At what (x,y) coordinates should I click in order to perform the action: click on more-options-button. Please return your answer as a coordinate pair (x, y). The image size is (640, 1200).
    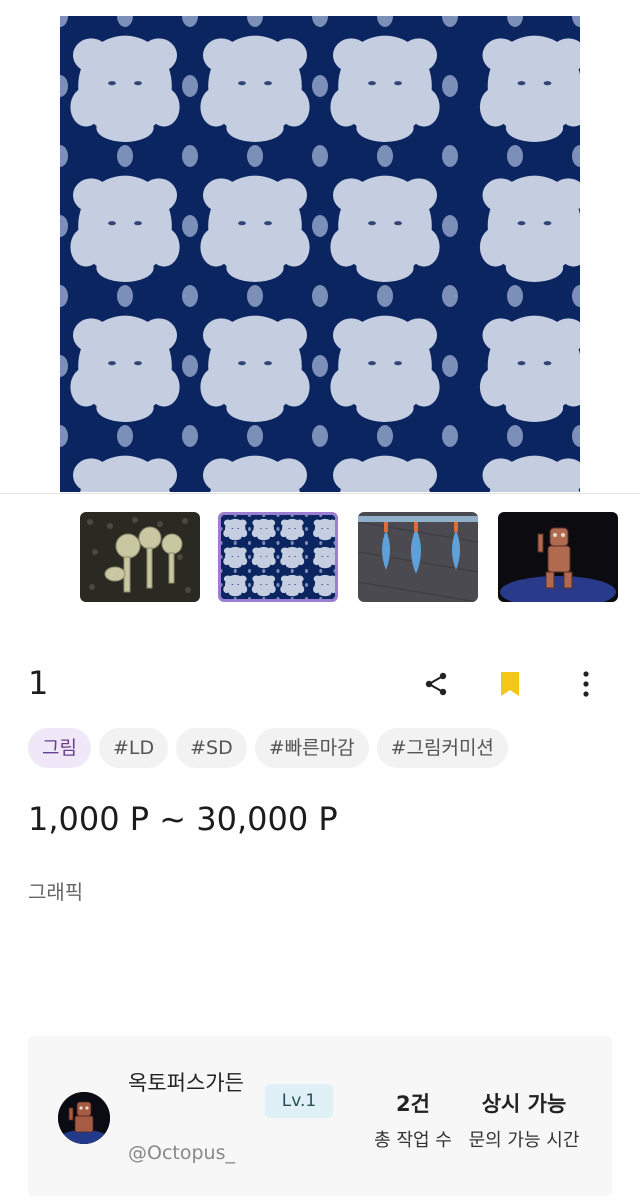
    Looking at the image, I should click on (586, 684).